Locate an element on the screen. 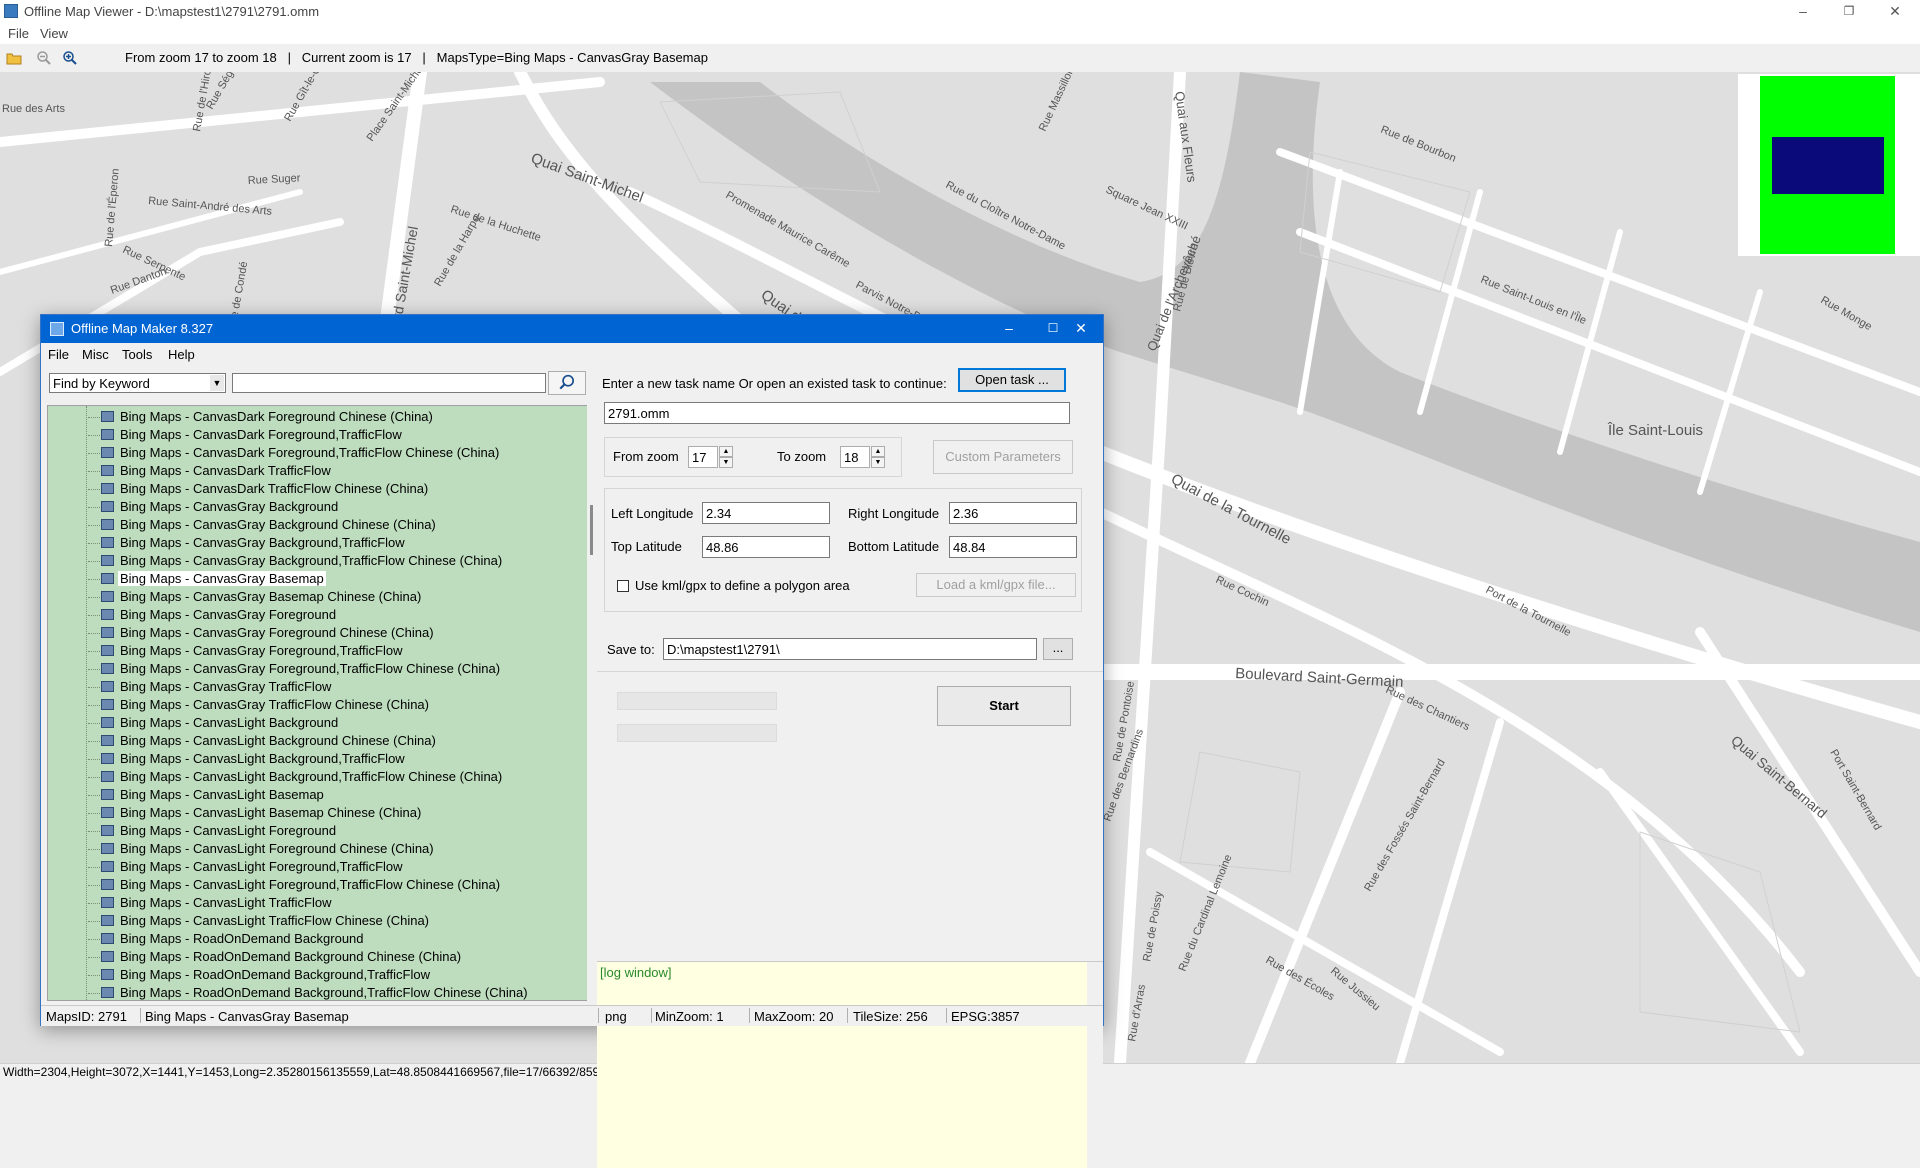 This screenshot has width=1920, height=1168. log-scrollbar is located at coordinates (1095, 1065).